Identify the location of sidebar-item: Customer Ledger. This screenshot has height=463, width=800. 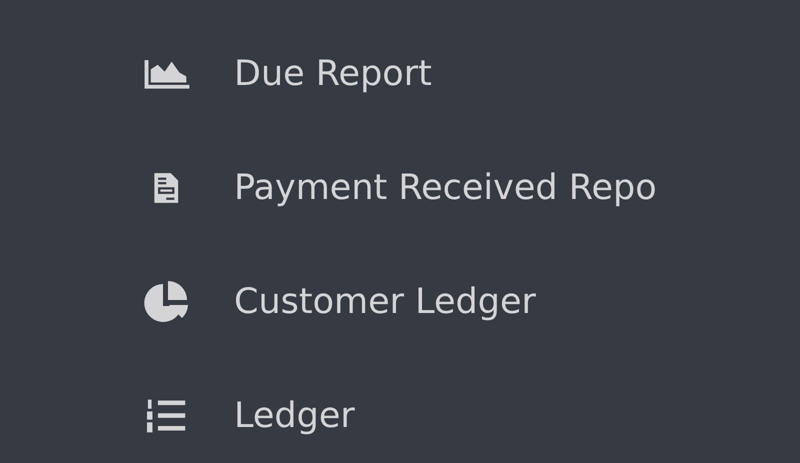
(468, 302).